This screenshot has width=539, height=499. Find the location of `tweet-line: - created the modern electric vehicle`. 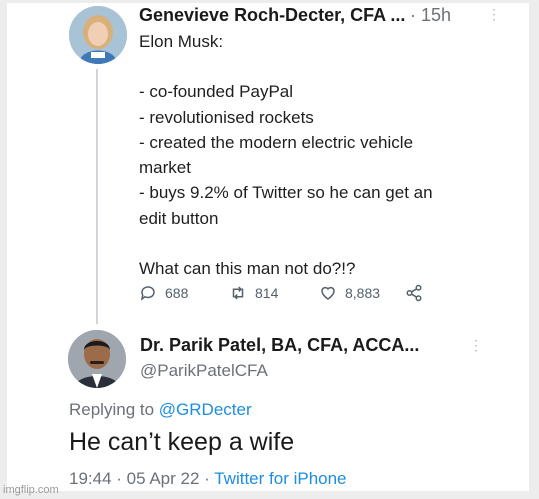

tweet-line: - created the modern electric vehicle is located at coordinates (276, 142).